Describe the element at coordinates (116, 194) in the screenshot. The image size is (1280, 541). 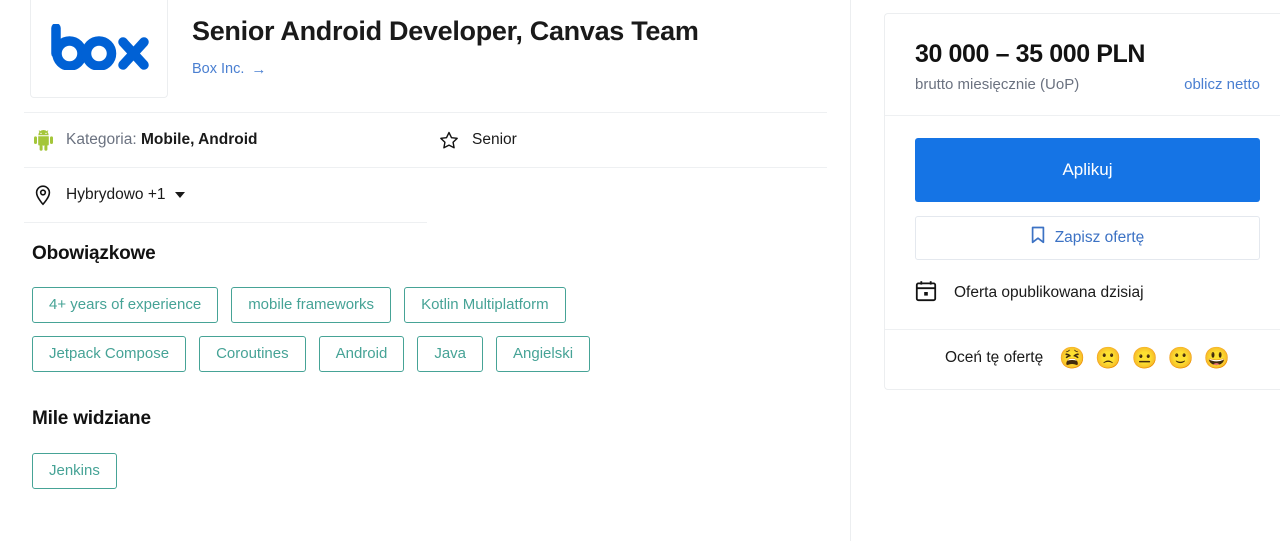
I see `location-value: Hybrydowo +1` at that location.